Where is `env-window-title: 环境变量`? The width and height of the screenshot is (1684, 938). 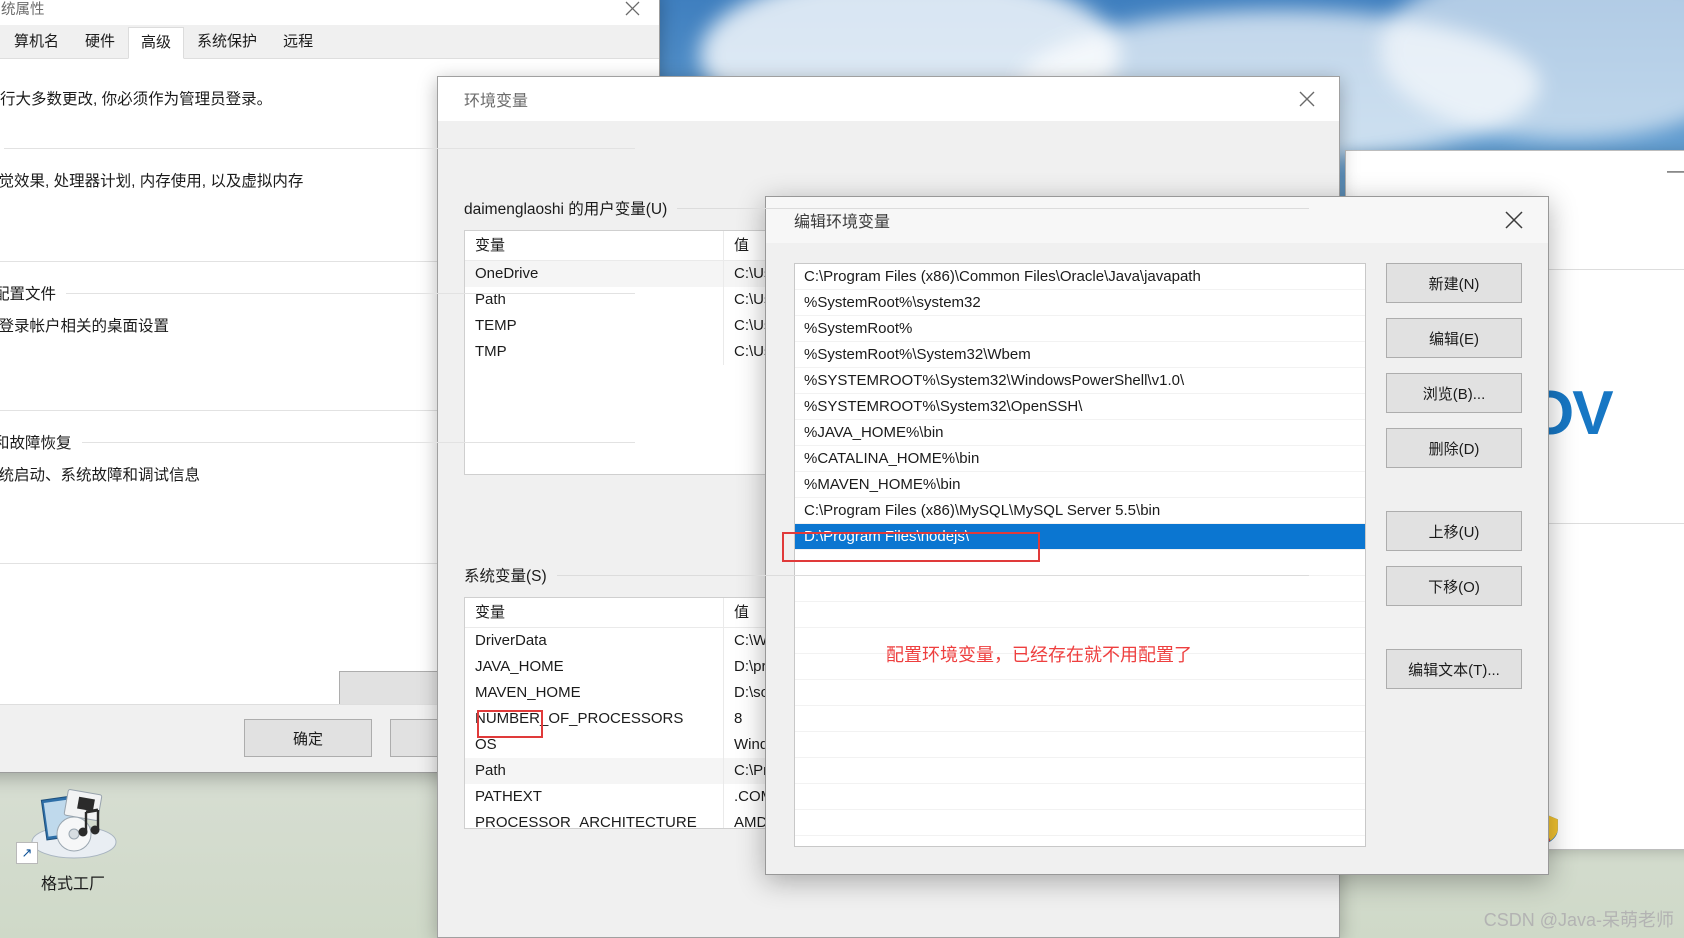
env-window-title: 环境变量 is located at coordinates (496, 101).